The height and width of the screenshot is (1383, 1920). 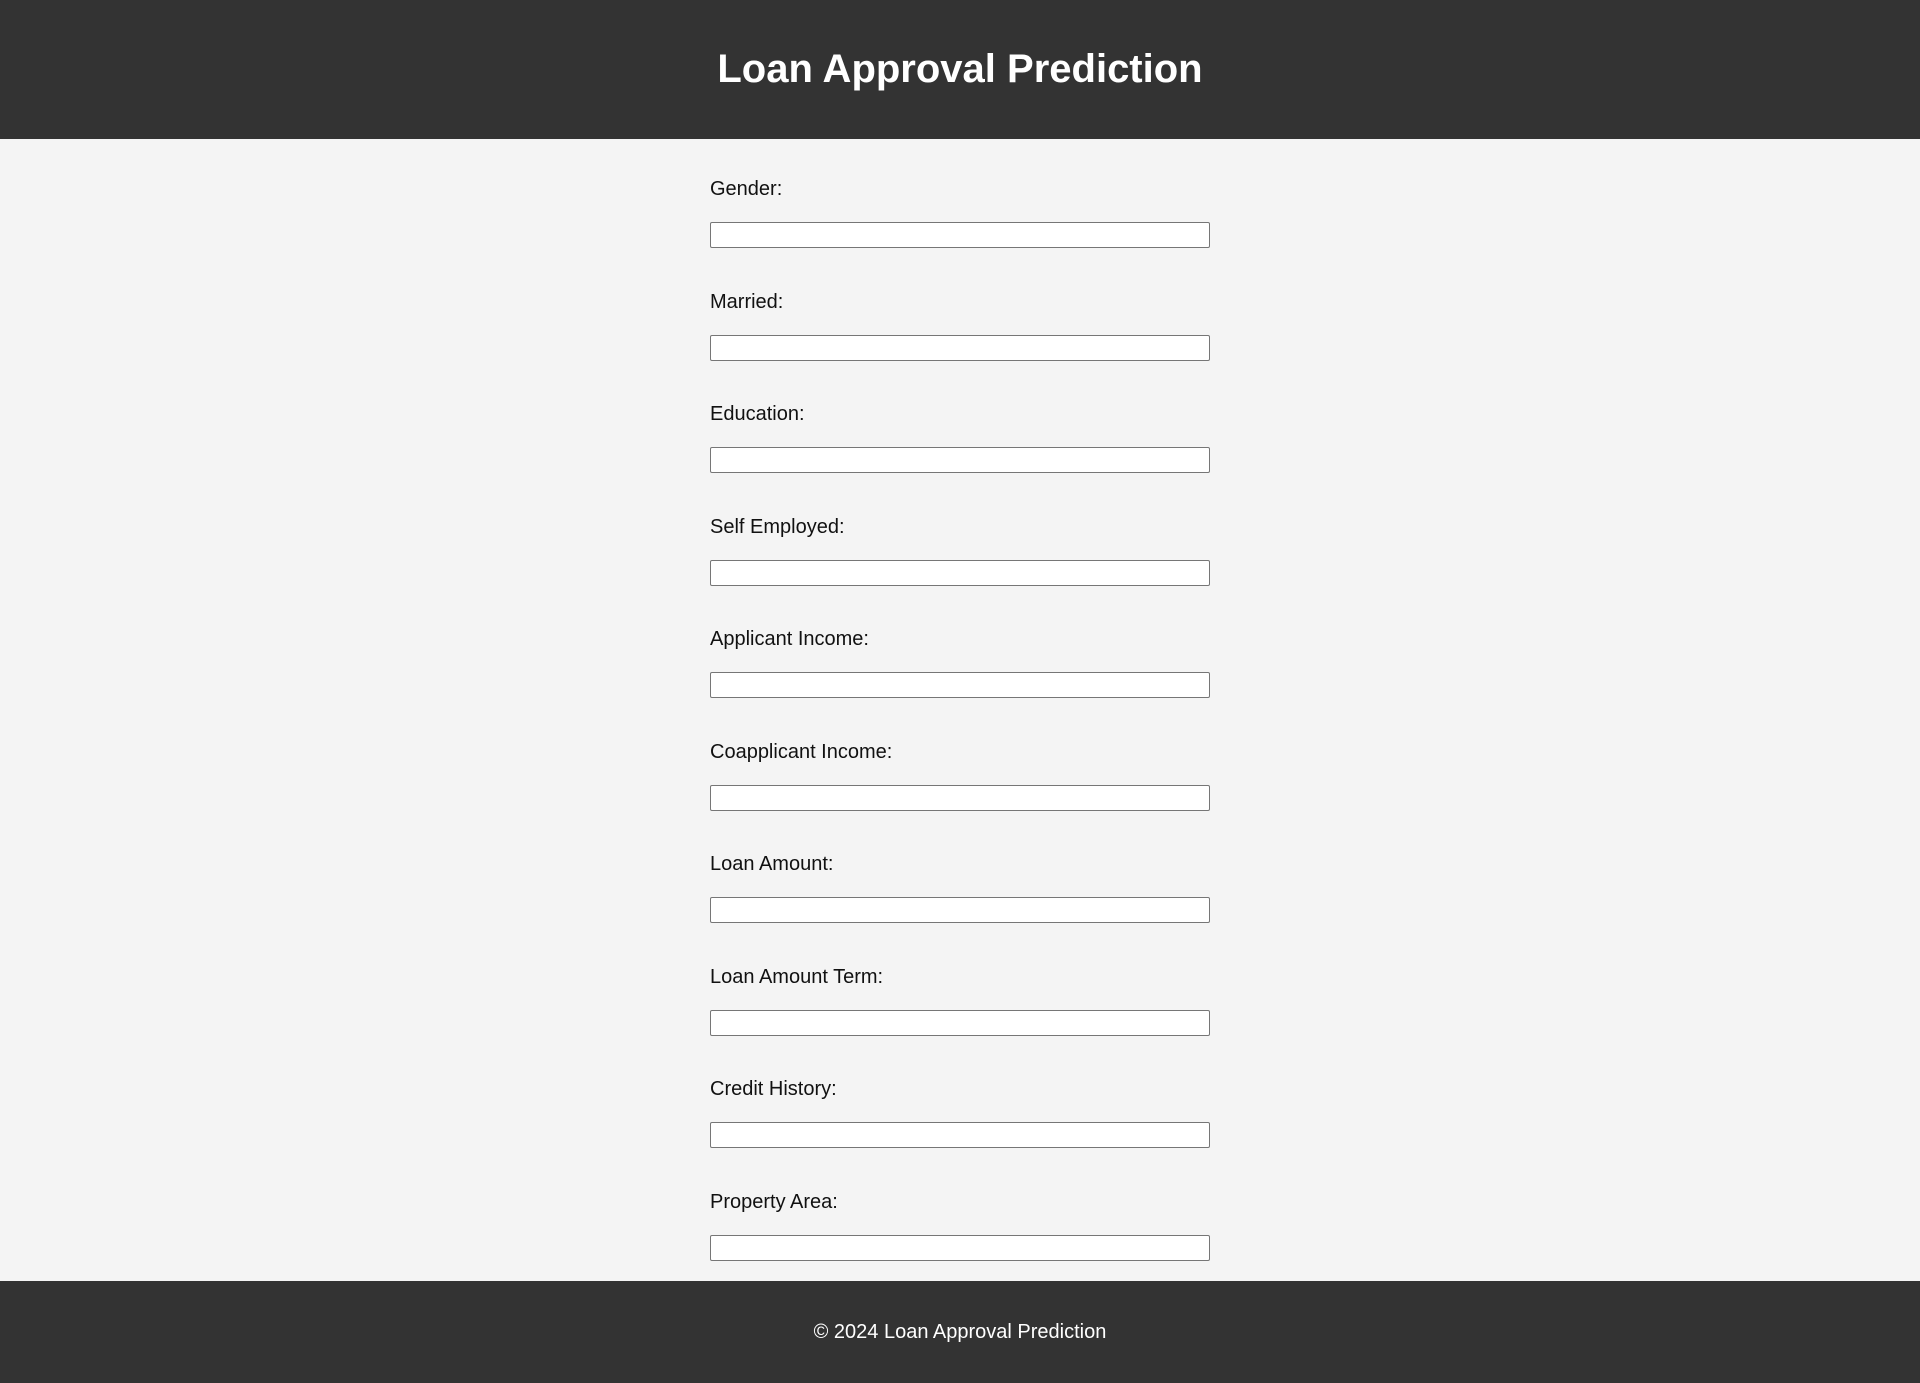 What do you see at coordinates (774, 1201) in the screenshot?
I see `property-area-label: Property Area:` at bounding box center [774, 1201].